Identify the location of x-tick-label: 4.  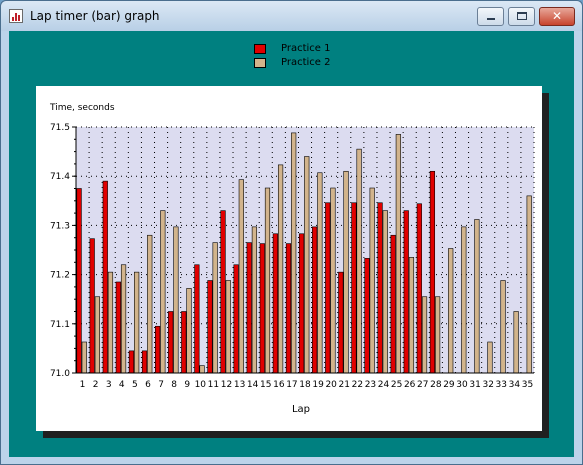
(122, 385).